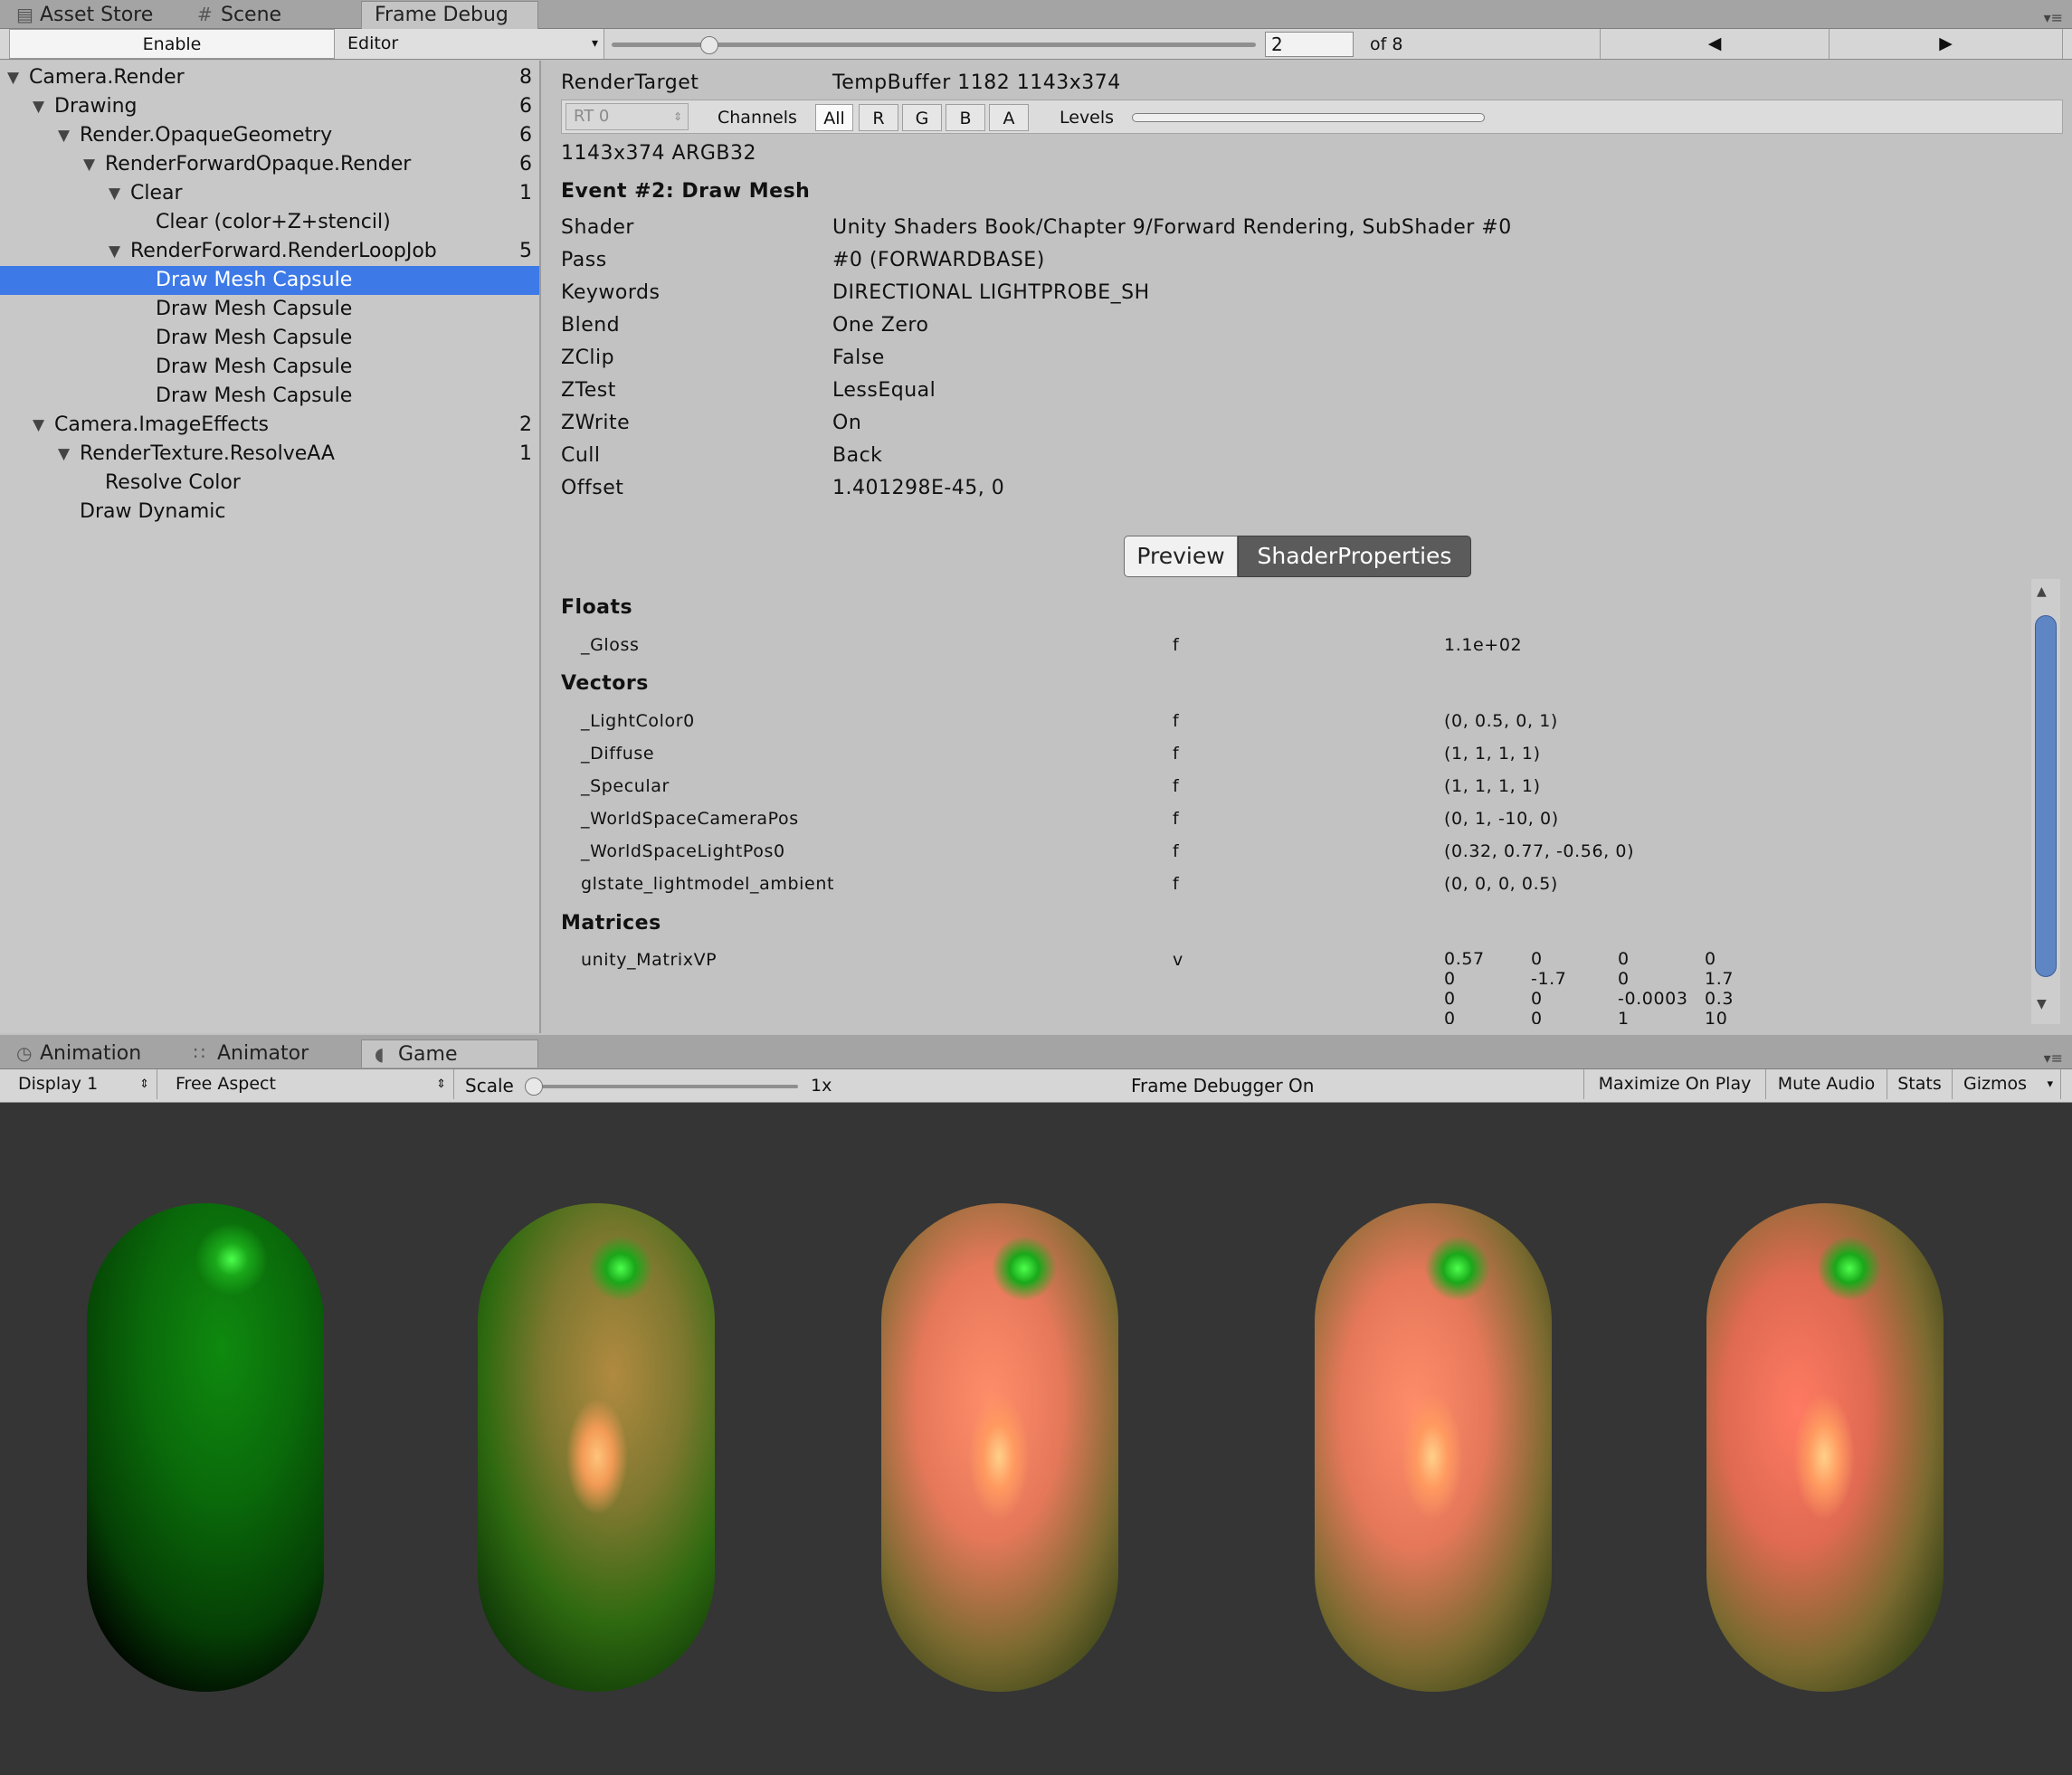 The image size is (2072, 1775). Describe the element at coordinates (534, 1086) in the screenshot. I see `scale-slider-thumb` at that location.